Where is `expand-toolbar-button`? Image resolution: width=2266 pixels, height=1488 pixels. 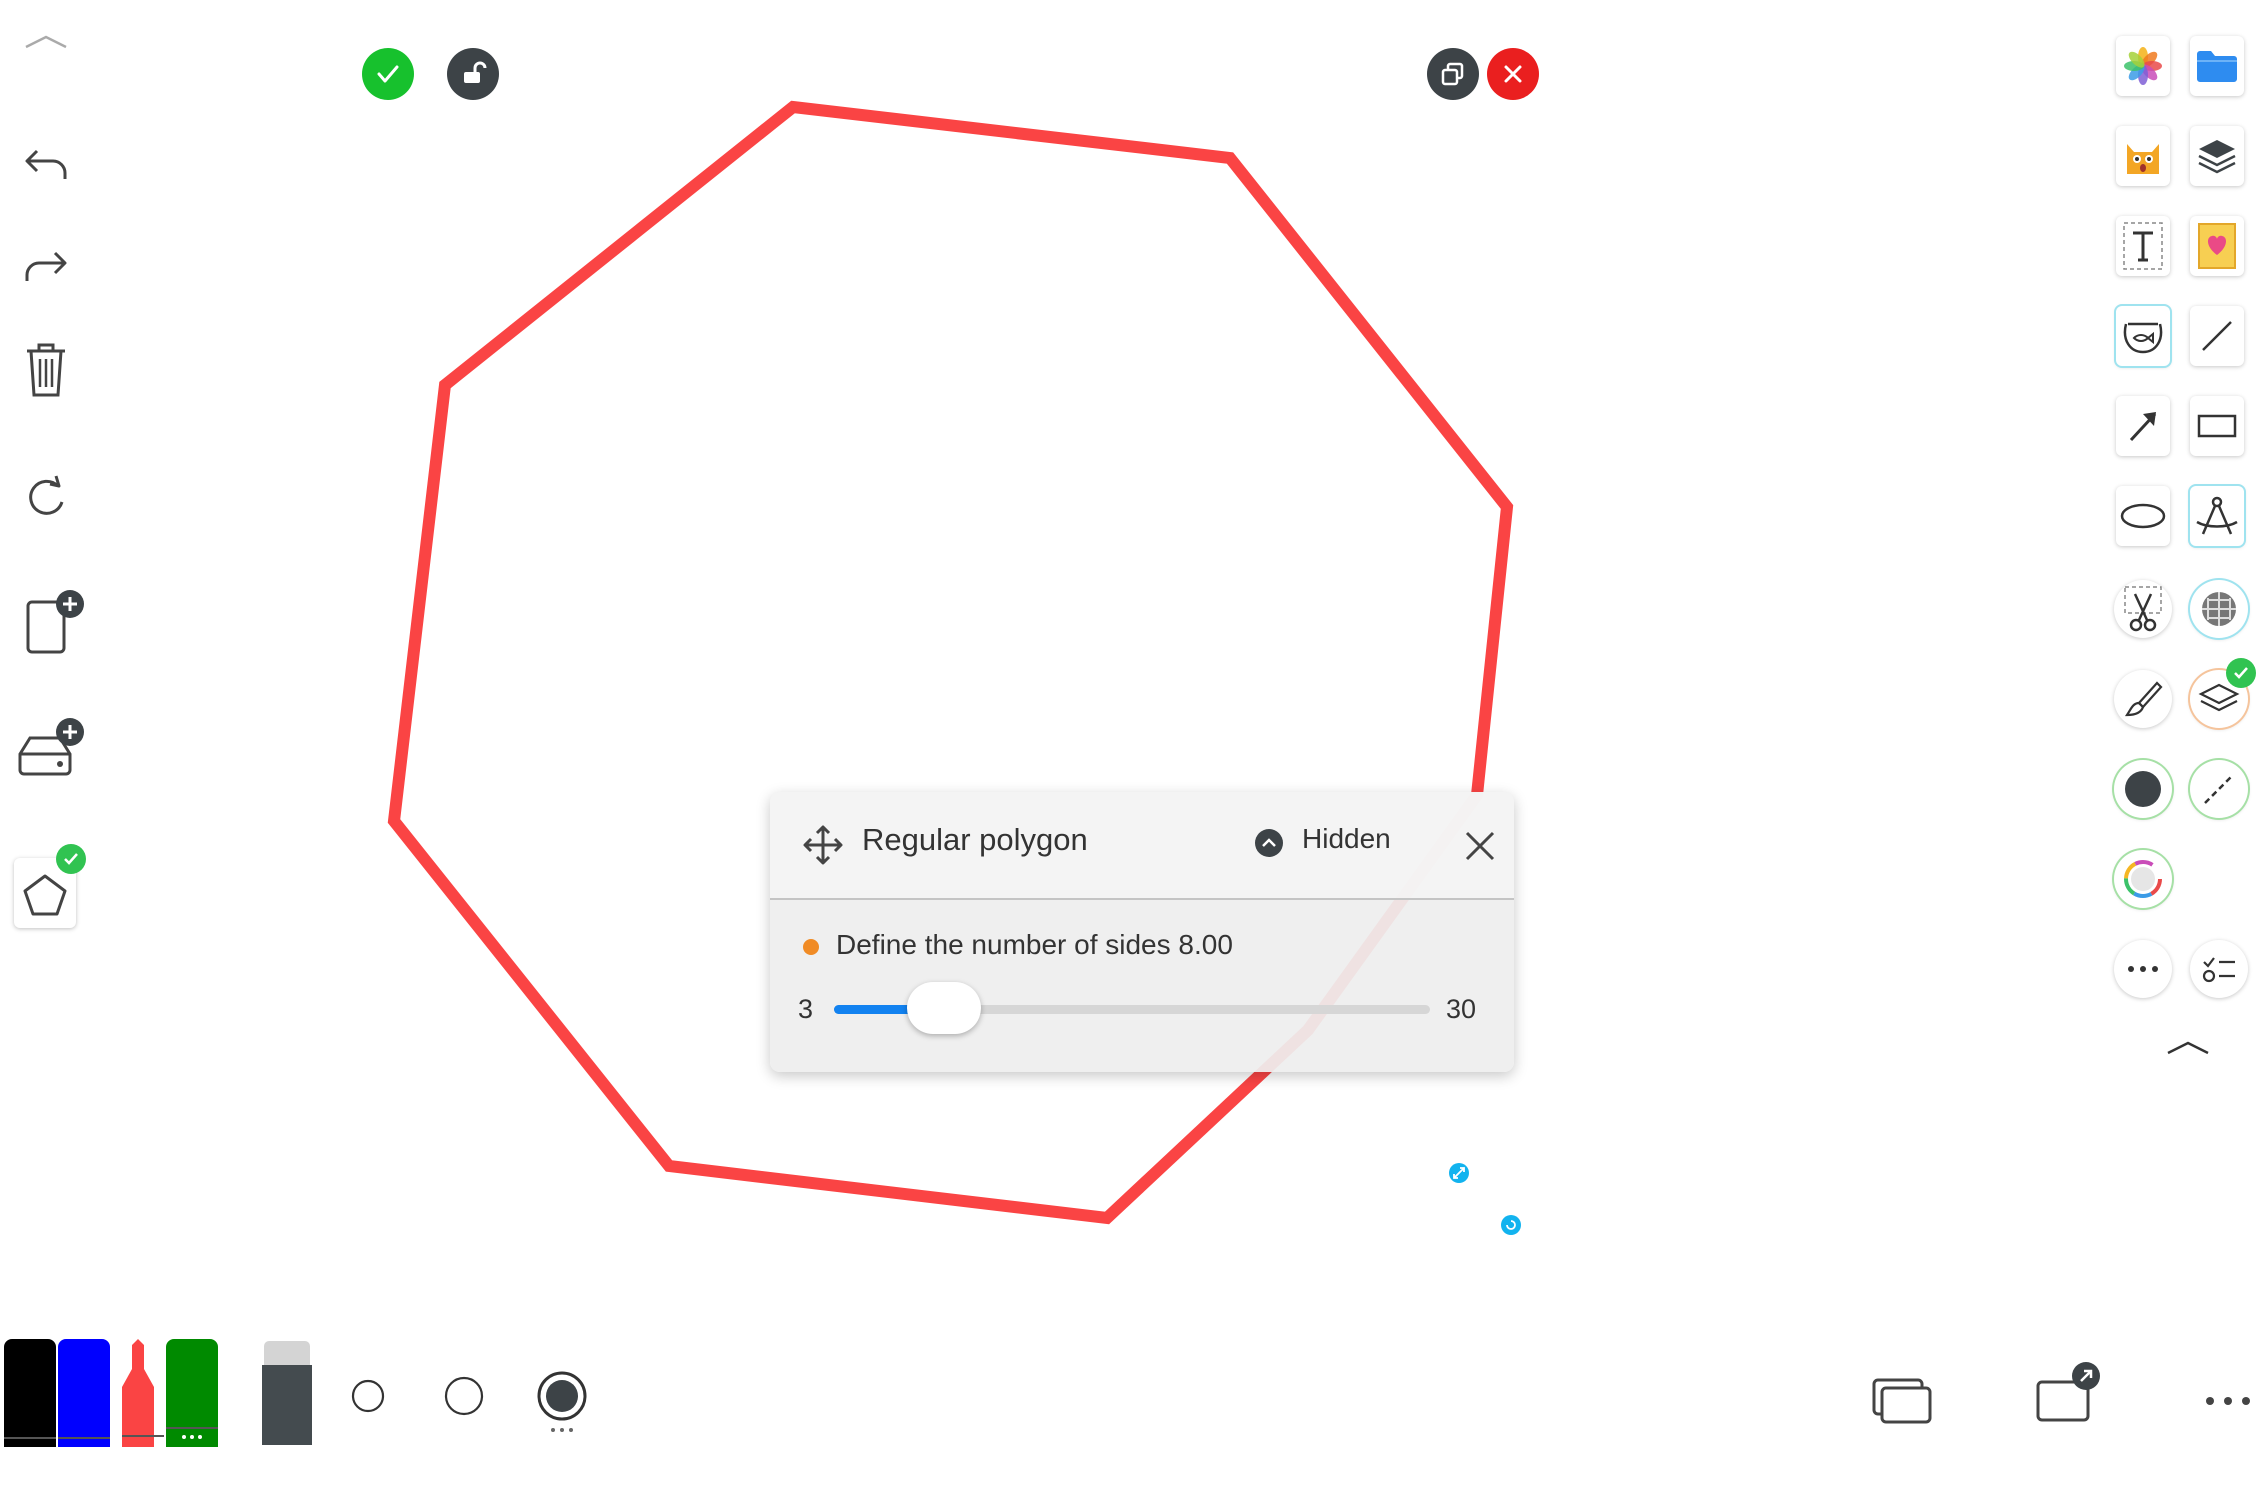
expand-toolbar-button is located at coordinates (2188, 1047).